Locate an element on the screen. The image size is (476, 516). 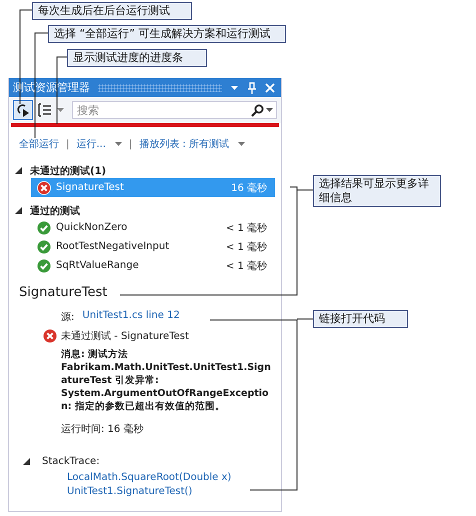
callout: 显示测试进度的进度条 is located at coordinates (137, 58).